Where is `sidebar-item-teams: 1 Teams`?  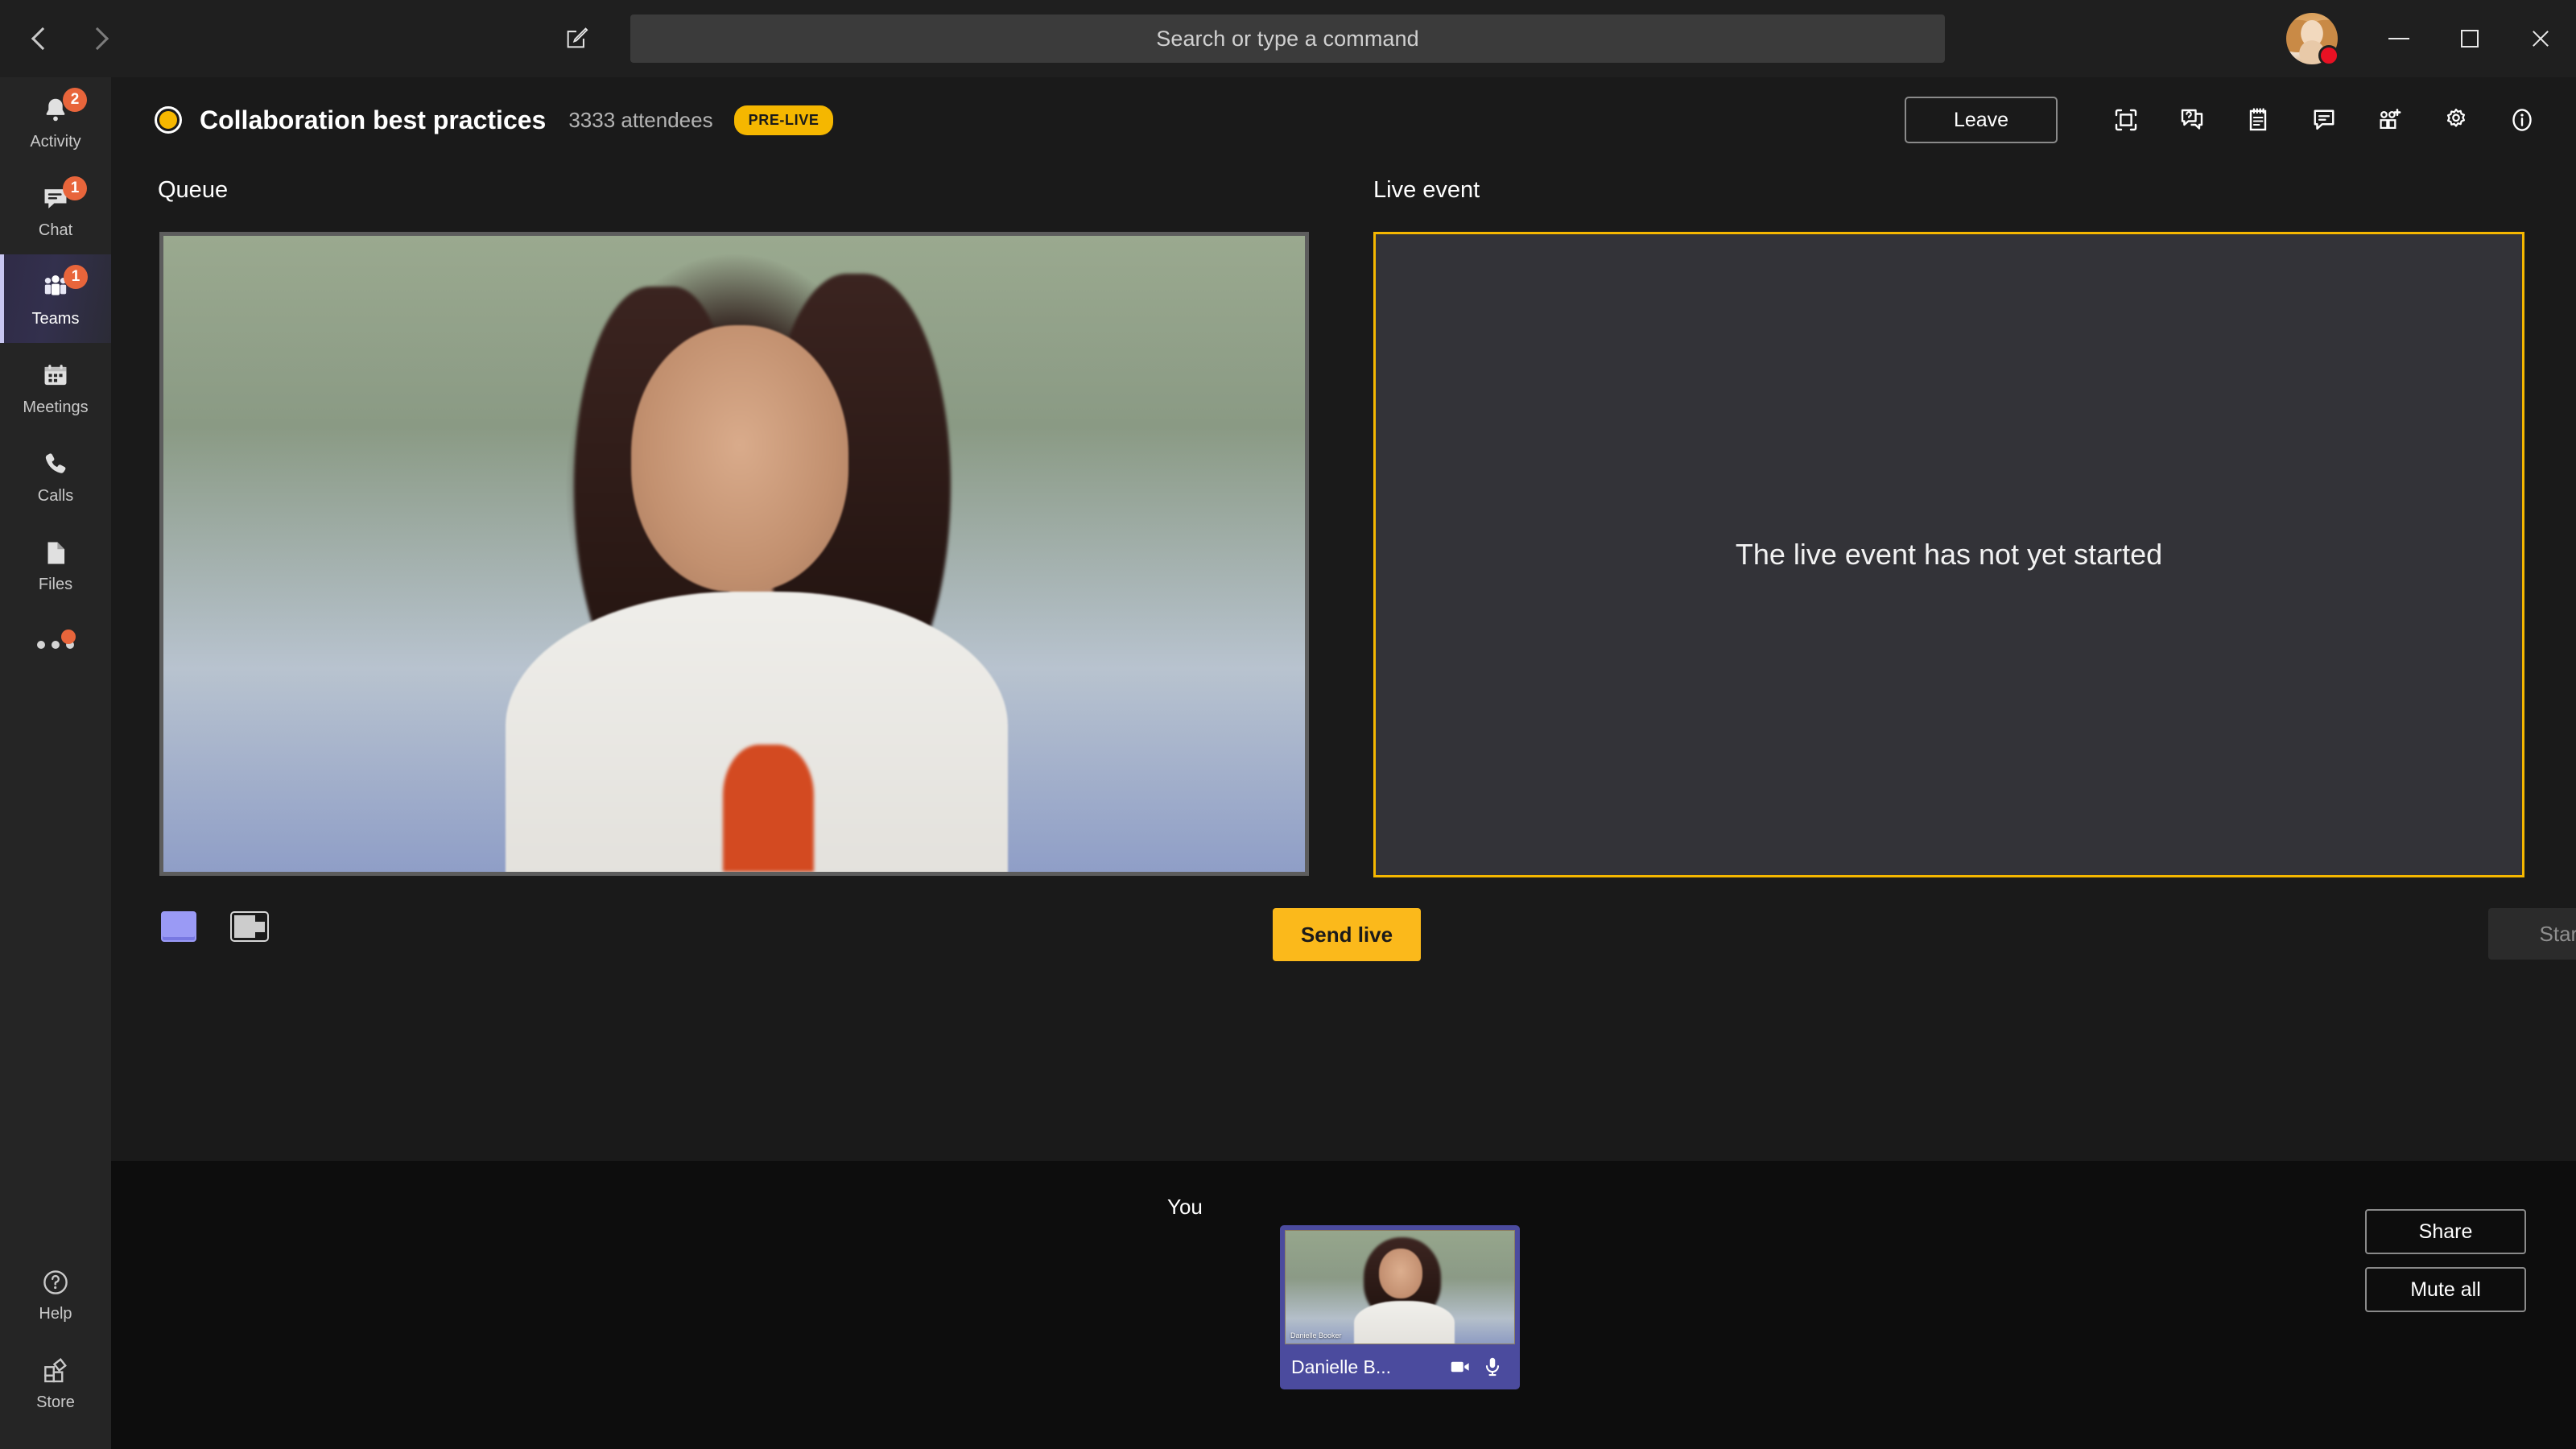
sidebar-item-teams: 1 Teams is located at coordinates (55, 298).